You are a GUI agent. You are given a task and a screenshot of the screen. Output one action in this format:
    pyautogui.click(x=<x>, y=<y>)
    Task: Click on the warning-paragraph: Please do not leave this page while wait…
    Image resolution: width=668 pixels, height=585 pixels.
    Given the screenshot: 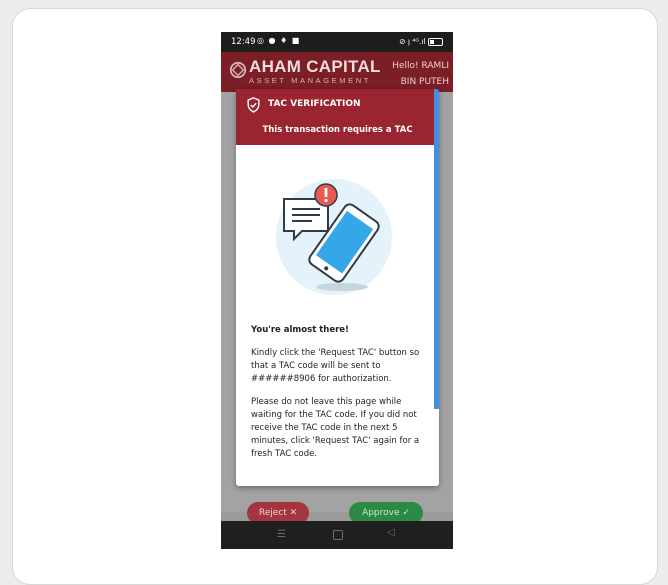 What is the action you would take?
    pyautogui.click(x=335, y=428)
    